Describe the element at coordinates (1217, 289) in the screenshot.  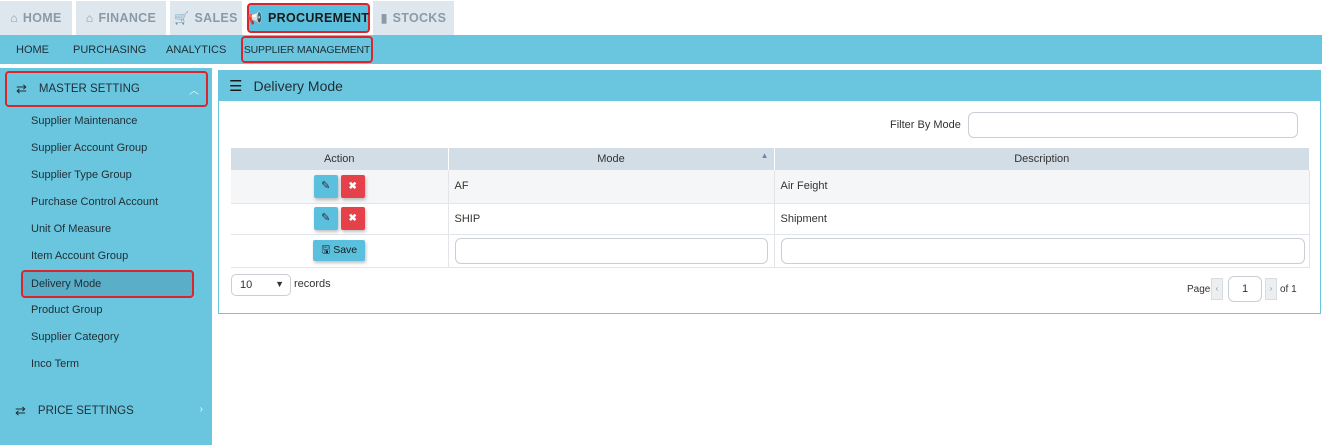
I see `prev-page-button: ‹` at that location.